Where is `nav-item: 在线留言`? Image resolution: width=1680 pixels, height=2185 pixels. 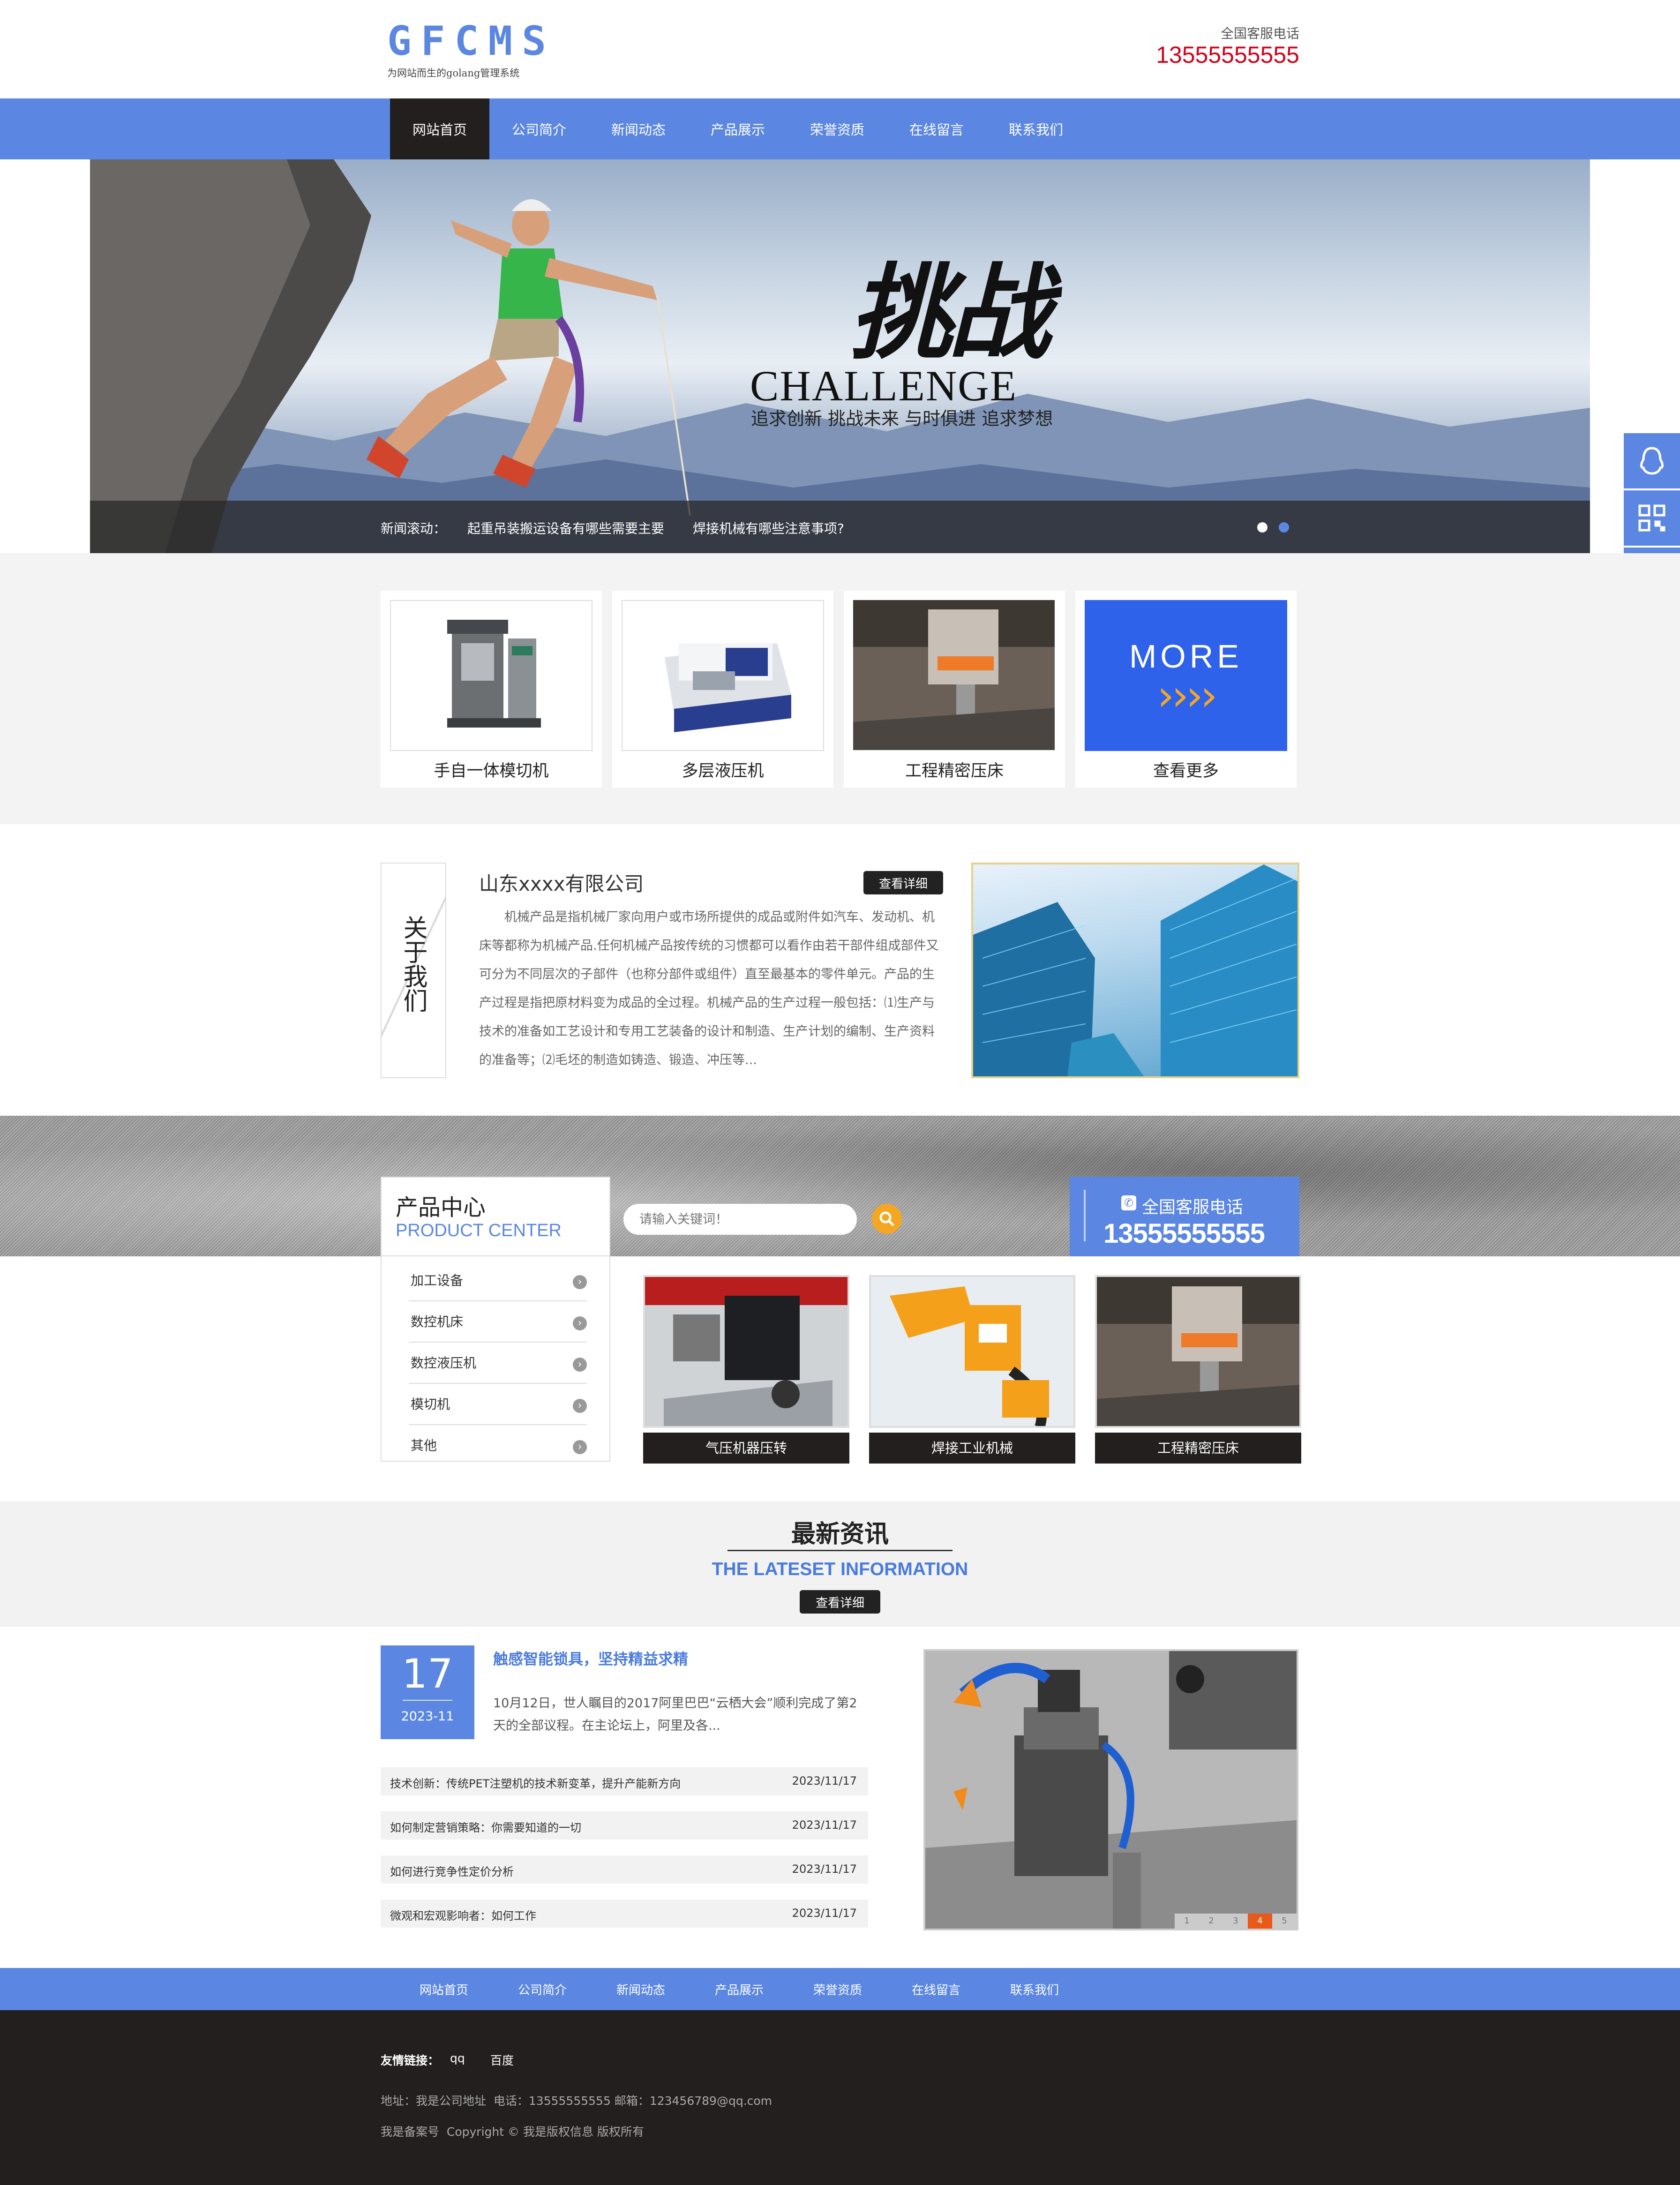 nav-item: 在线留言 is located at coordinates (936, 128).